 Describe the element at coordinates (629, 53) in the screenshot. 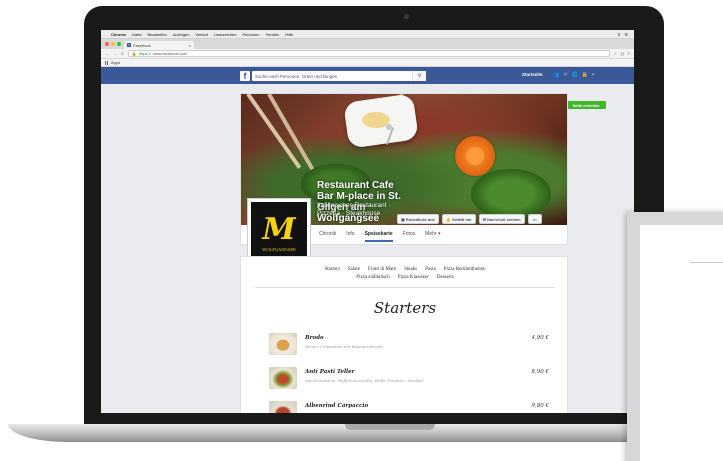

I see `menu-icon: ≡` at that location.